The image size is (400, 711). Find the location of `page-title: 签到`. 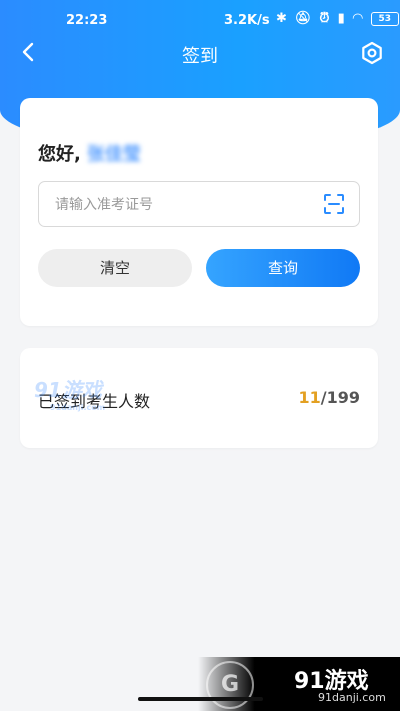

page-title: 签到 is located at coordinates (200, 56).